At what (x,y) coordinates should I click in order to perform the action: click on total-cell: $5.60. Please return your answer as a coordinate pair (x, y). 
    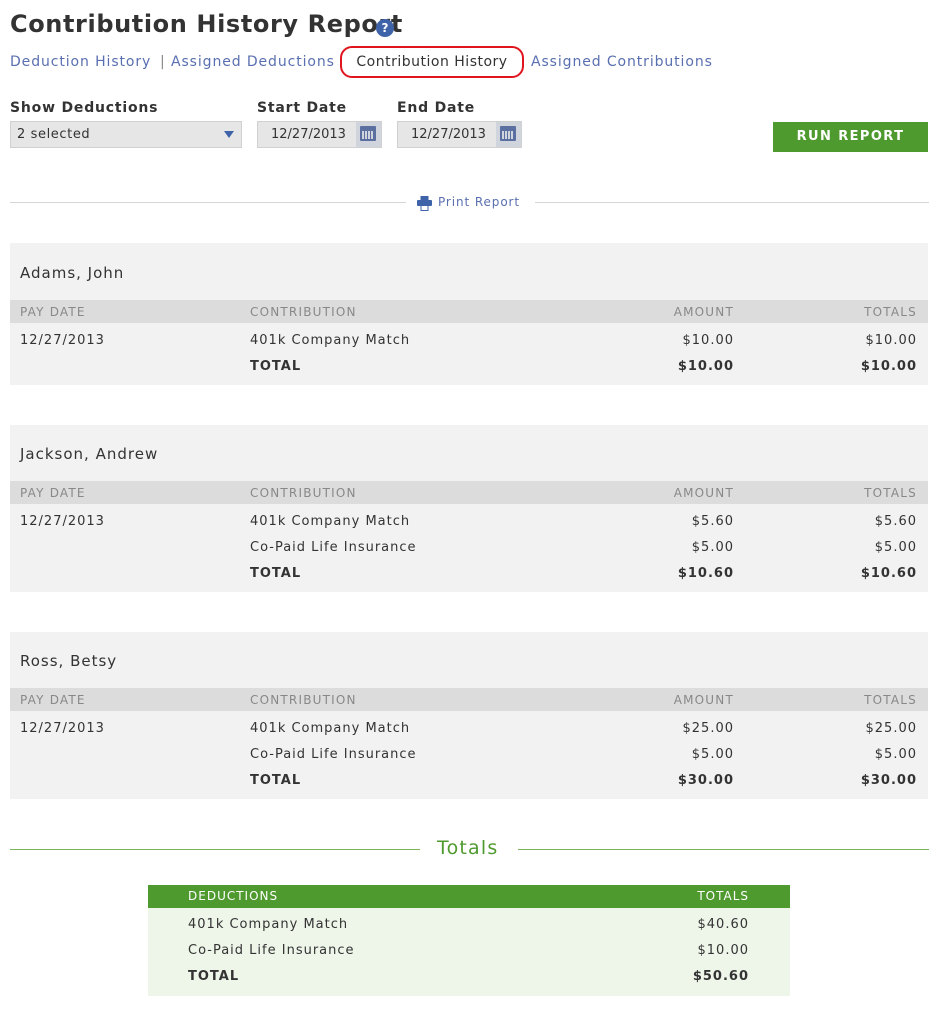
    Looking at the image, I should click on (895, 521).